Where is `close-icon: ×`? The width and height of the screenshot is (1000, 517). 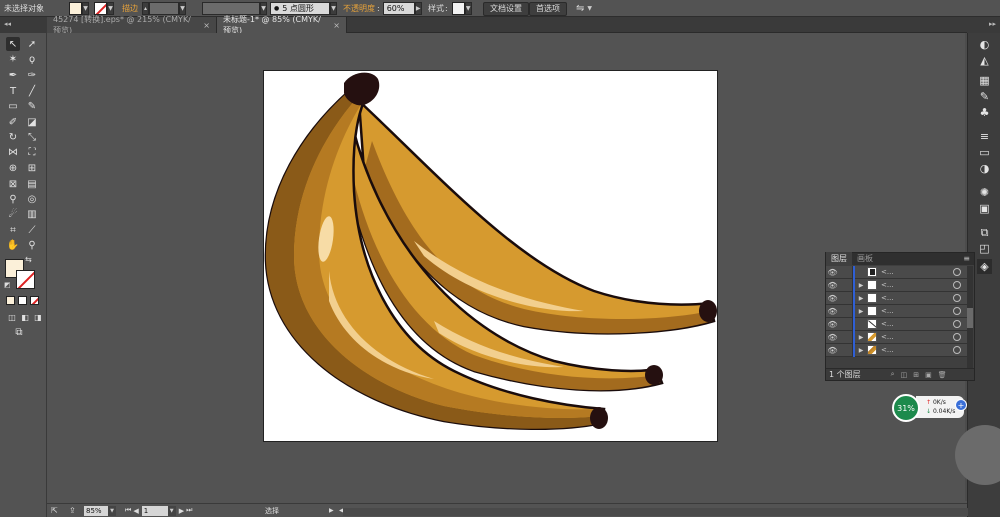
close-icon: × is located at coordinates (336, 25).